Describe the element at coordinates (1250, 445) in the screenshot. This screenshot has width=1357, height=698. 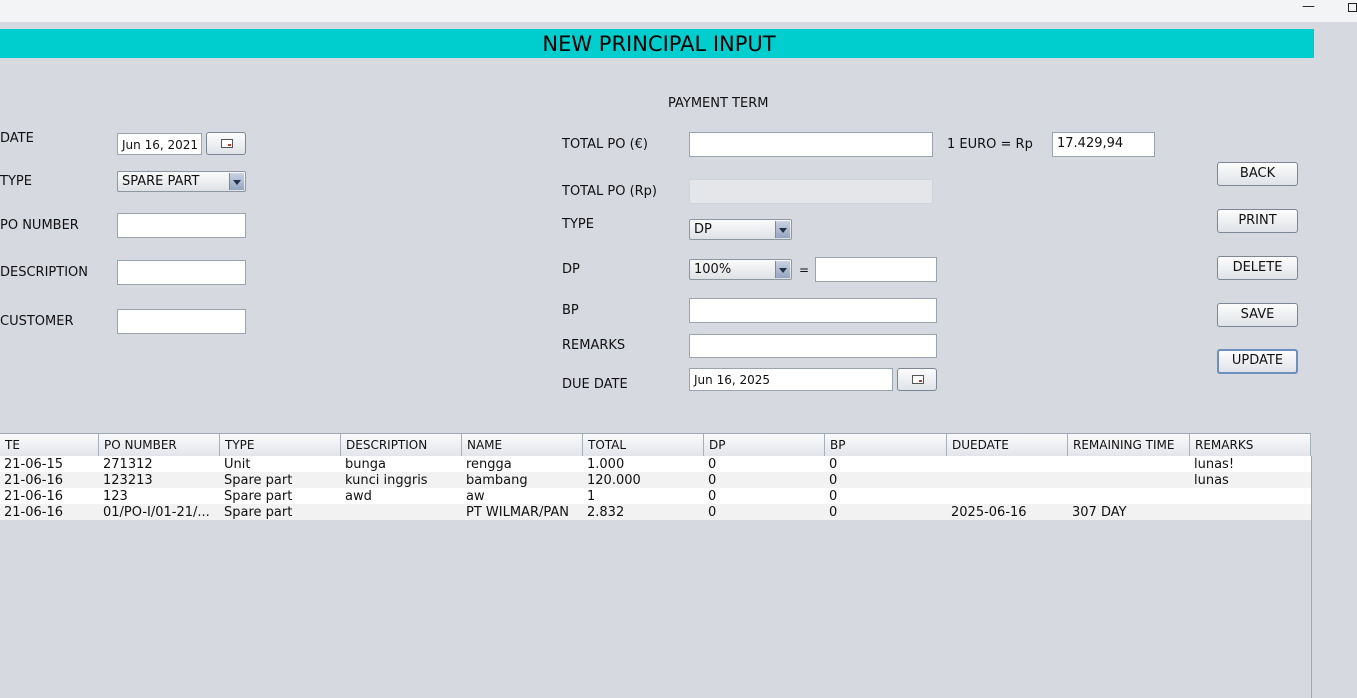
I see `column-header-remarks: REMARKS` at that location.